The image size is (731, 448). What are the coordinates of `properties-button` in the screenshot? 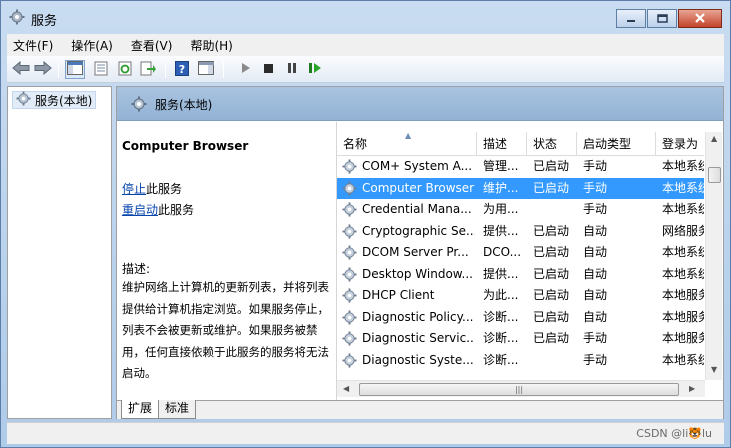 It's located at (101, 69).